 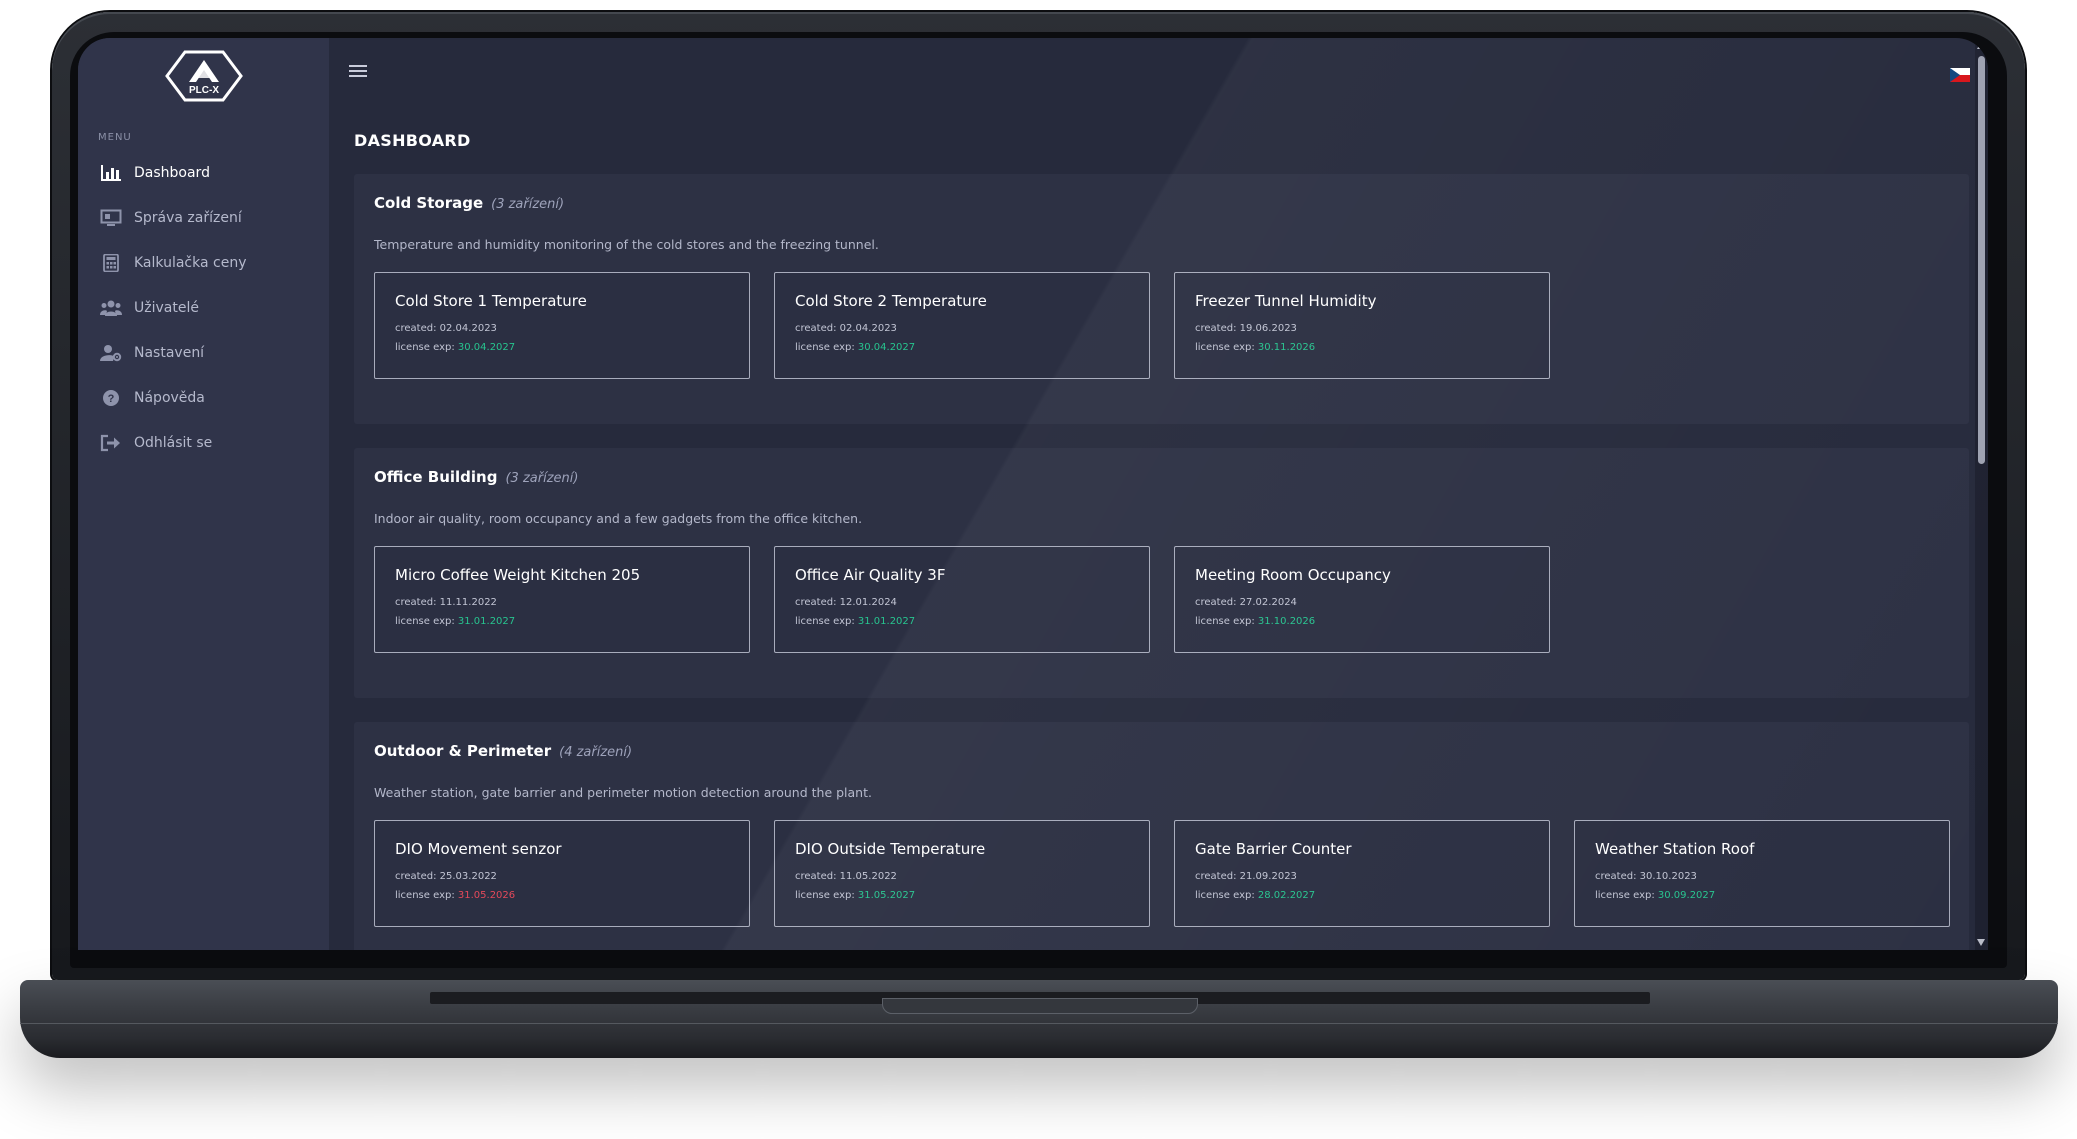 I want to click on bar-chart-icon, so click(x=111, y=173).